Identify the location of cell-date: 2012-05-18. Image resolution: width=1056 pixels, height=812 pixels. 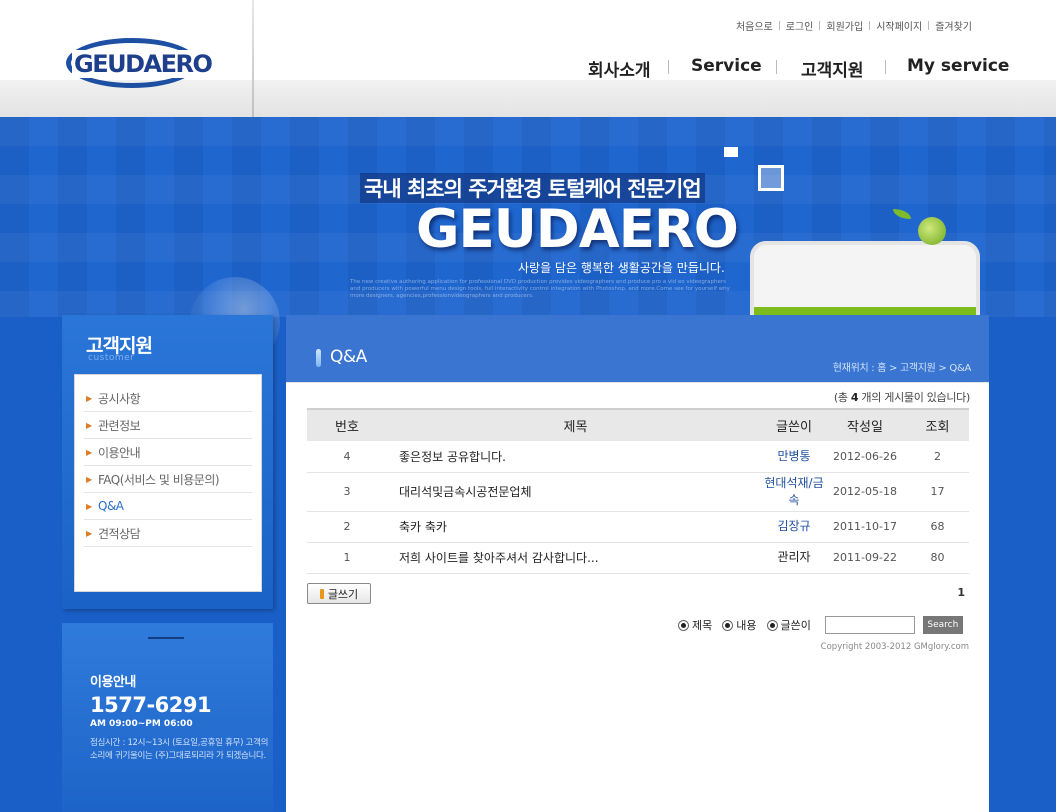
(865, 492).